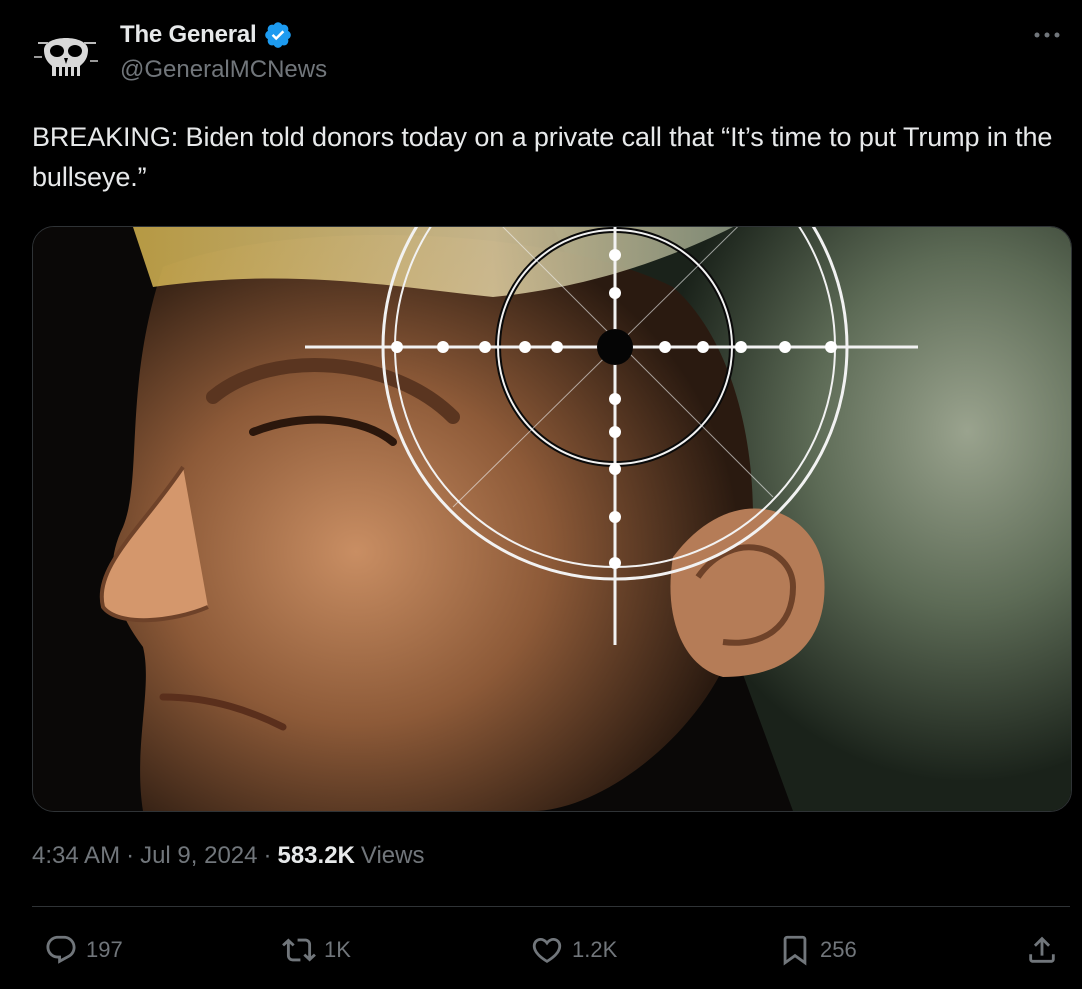  What do you see at coordinates (551, 906) in the screenshot?
I see `divider` at bounding box center [551, 906].